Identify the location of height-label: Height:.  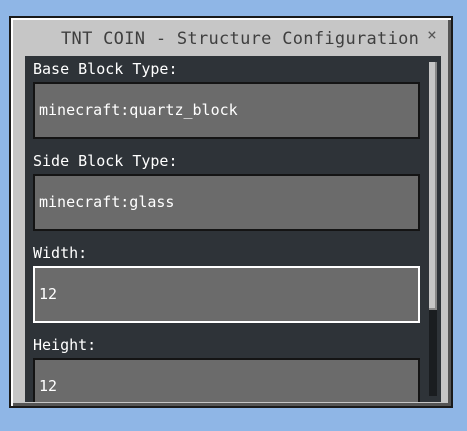
(65, 345).